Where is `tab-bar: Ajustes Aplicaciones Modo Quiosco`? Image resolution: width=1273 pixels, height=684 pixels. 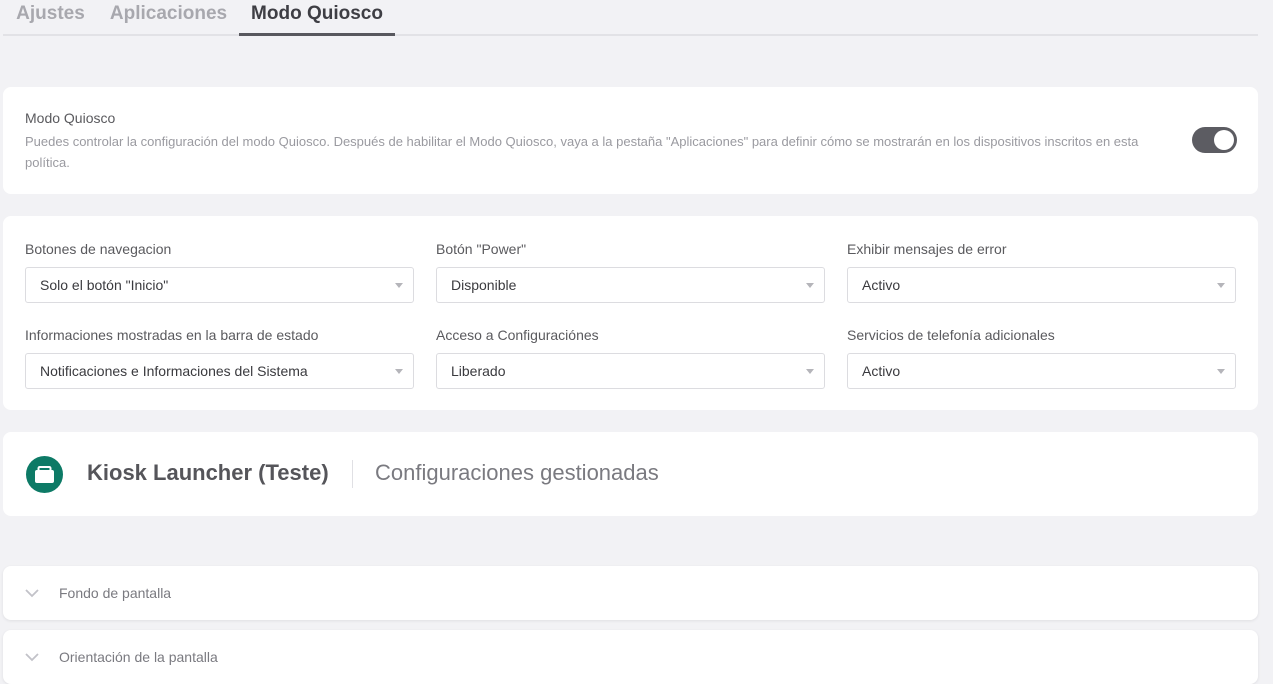 tab-bar: Ajustes Aplicaciones Modo Quiosco is located at coordinates (630, 18).